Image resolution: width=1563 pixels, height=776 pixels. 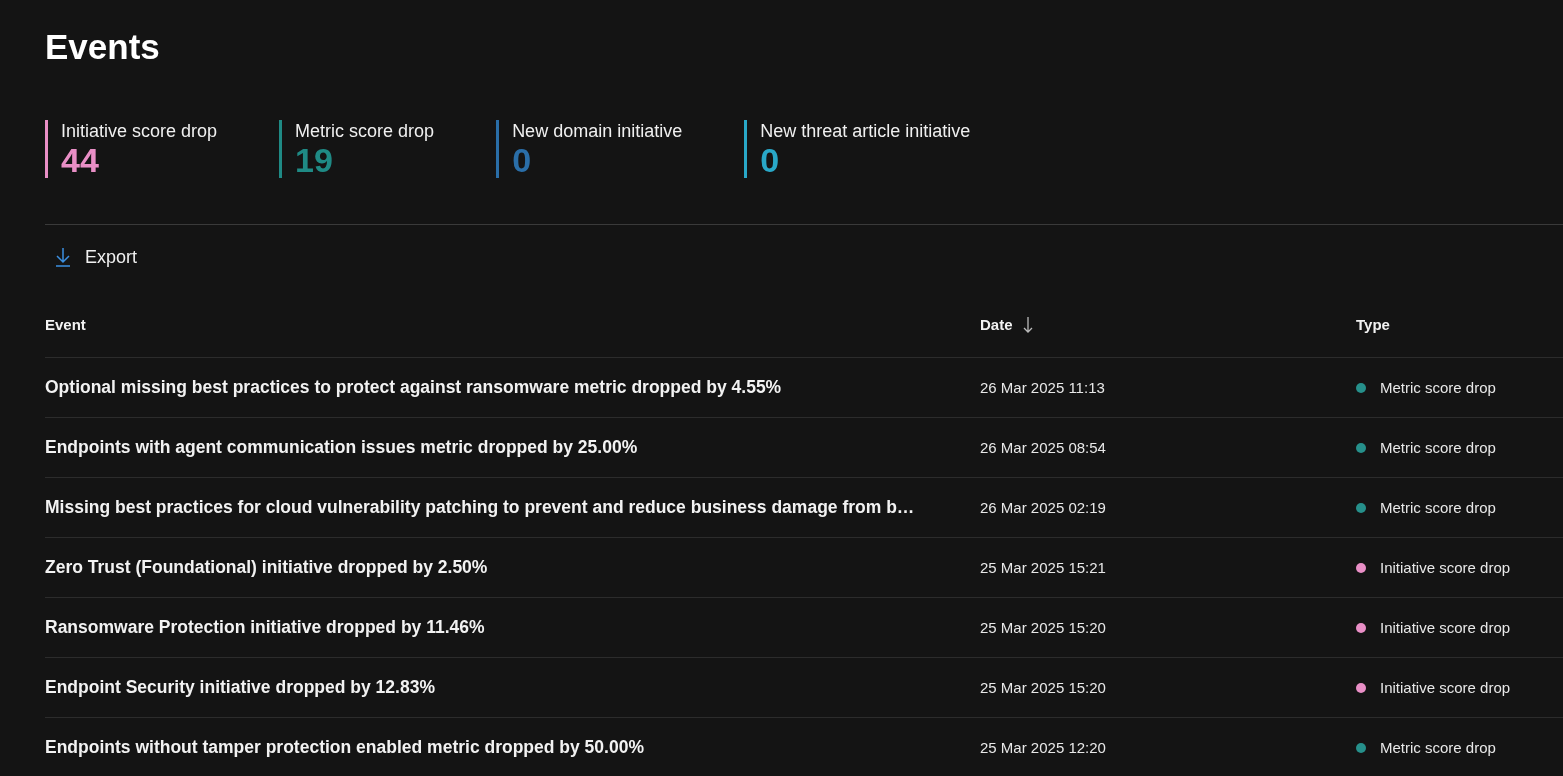 I want to click on event-title: Endpoints with agent communication issues metric dropped by 25.00%, so click(x=512, y=447).